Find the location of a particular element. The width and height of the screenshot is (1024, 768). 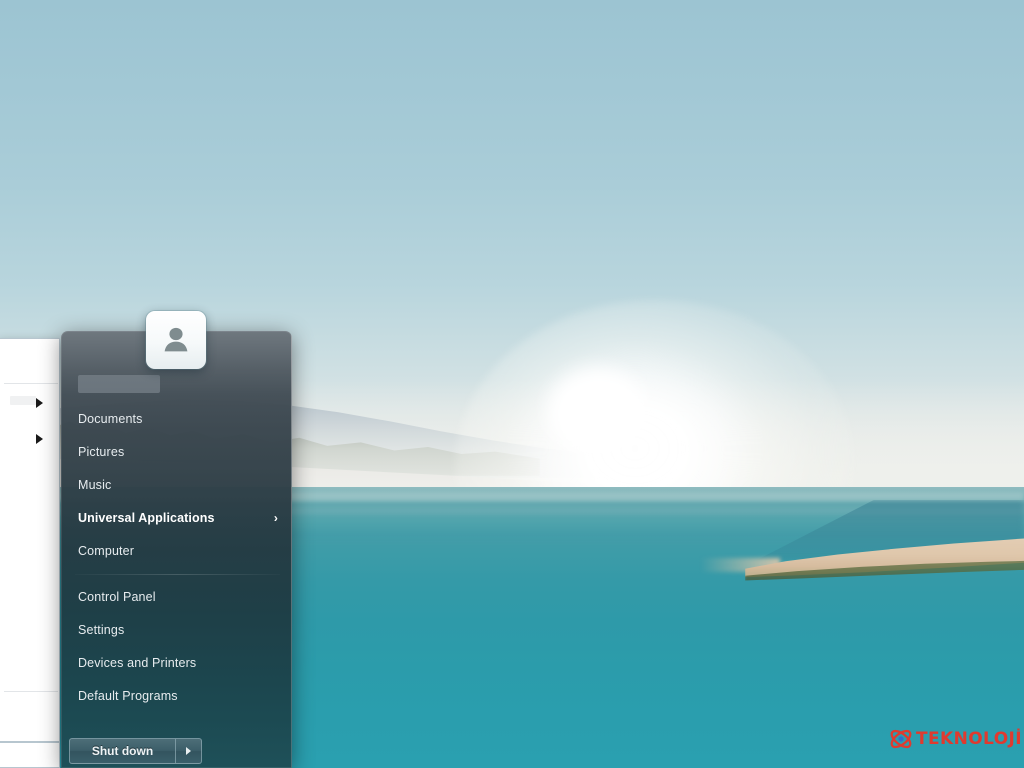

start-menu-item-music: Music is located at coordinates (176, 485).